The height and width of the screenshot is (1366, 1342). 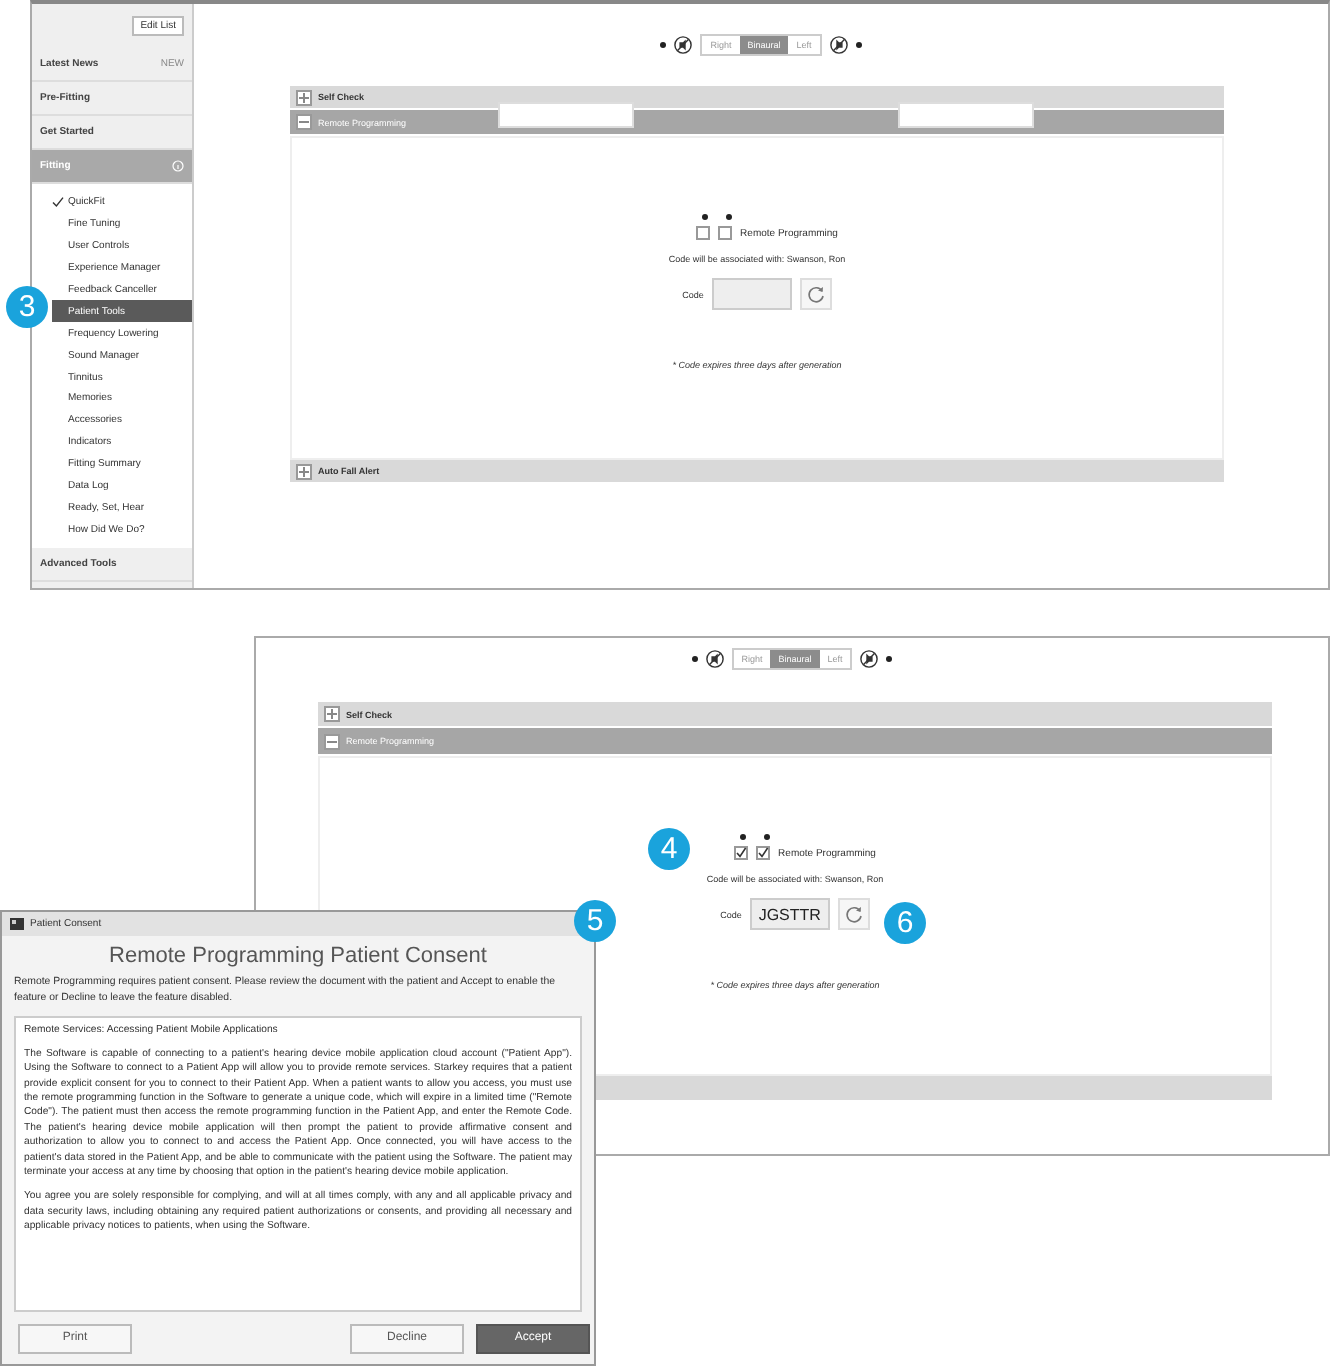 I want to click on dialog-heading: Remote Programming Patient Consent, so click(x=298, y=956).